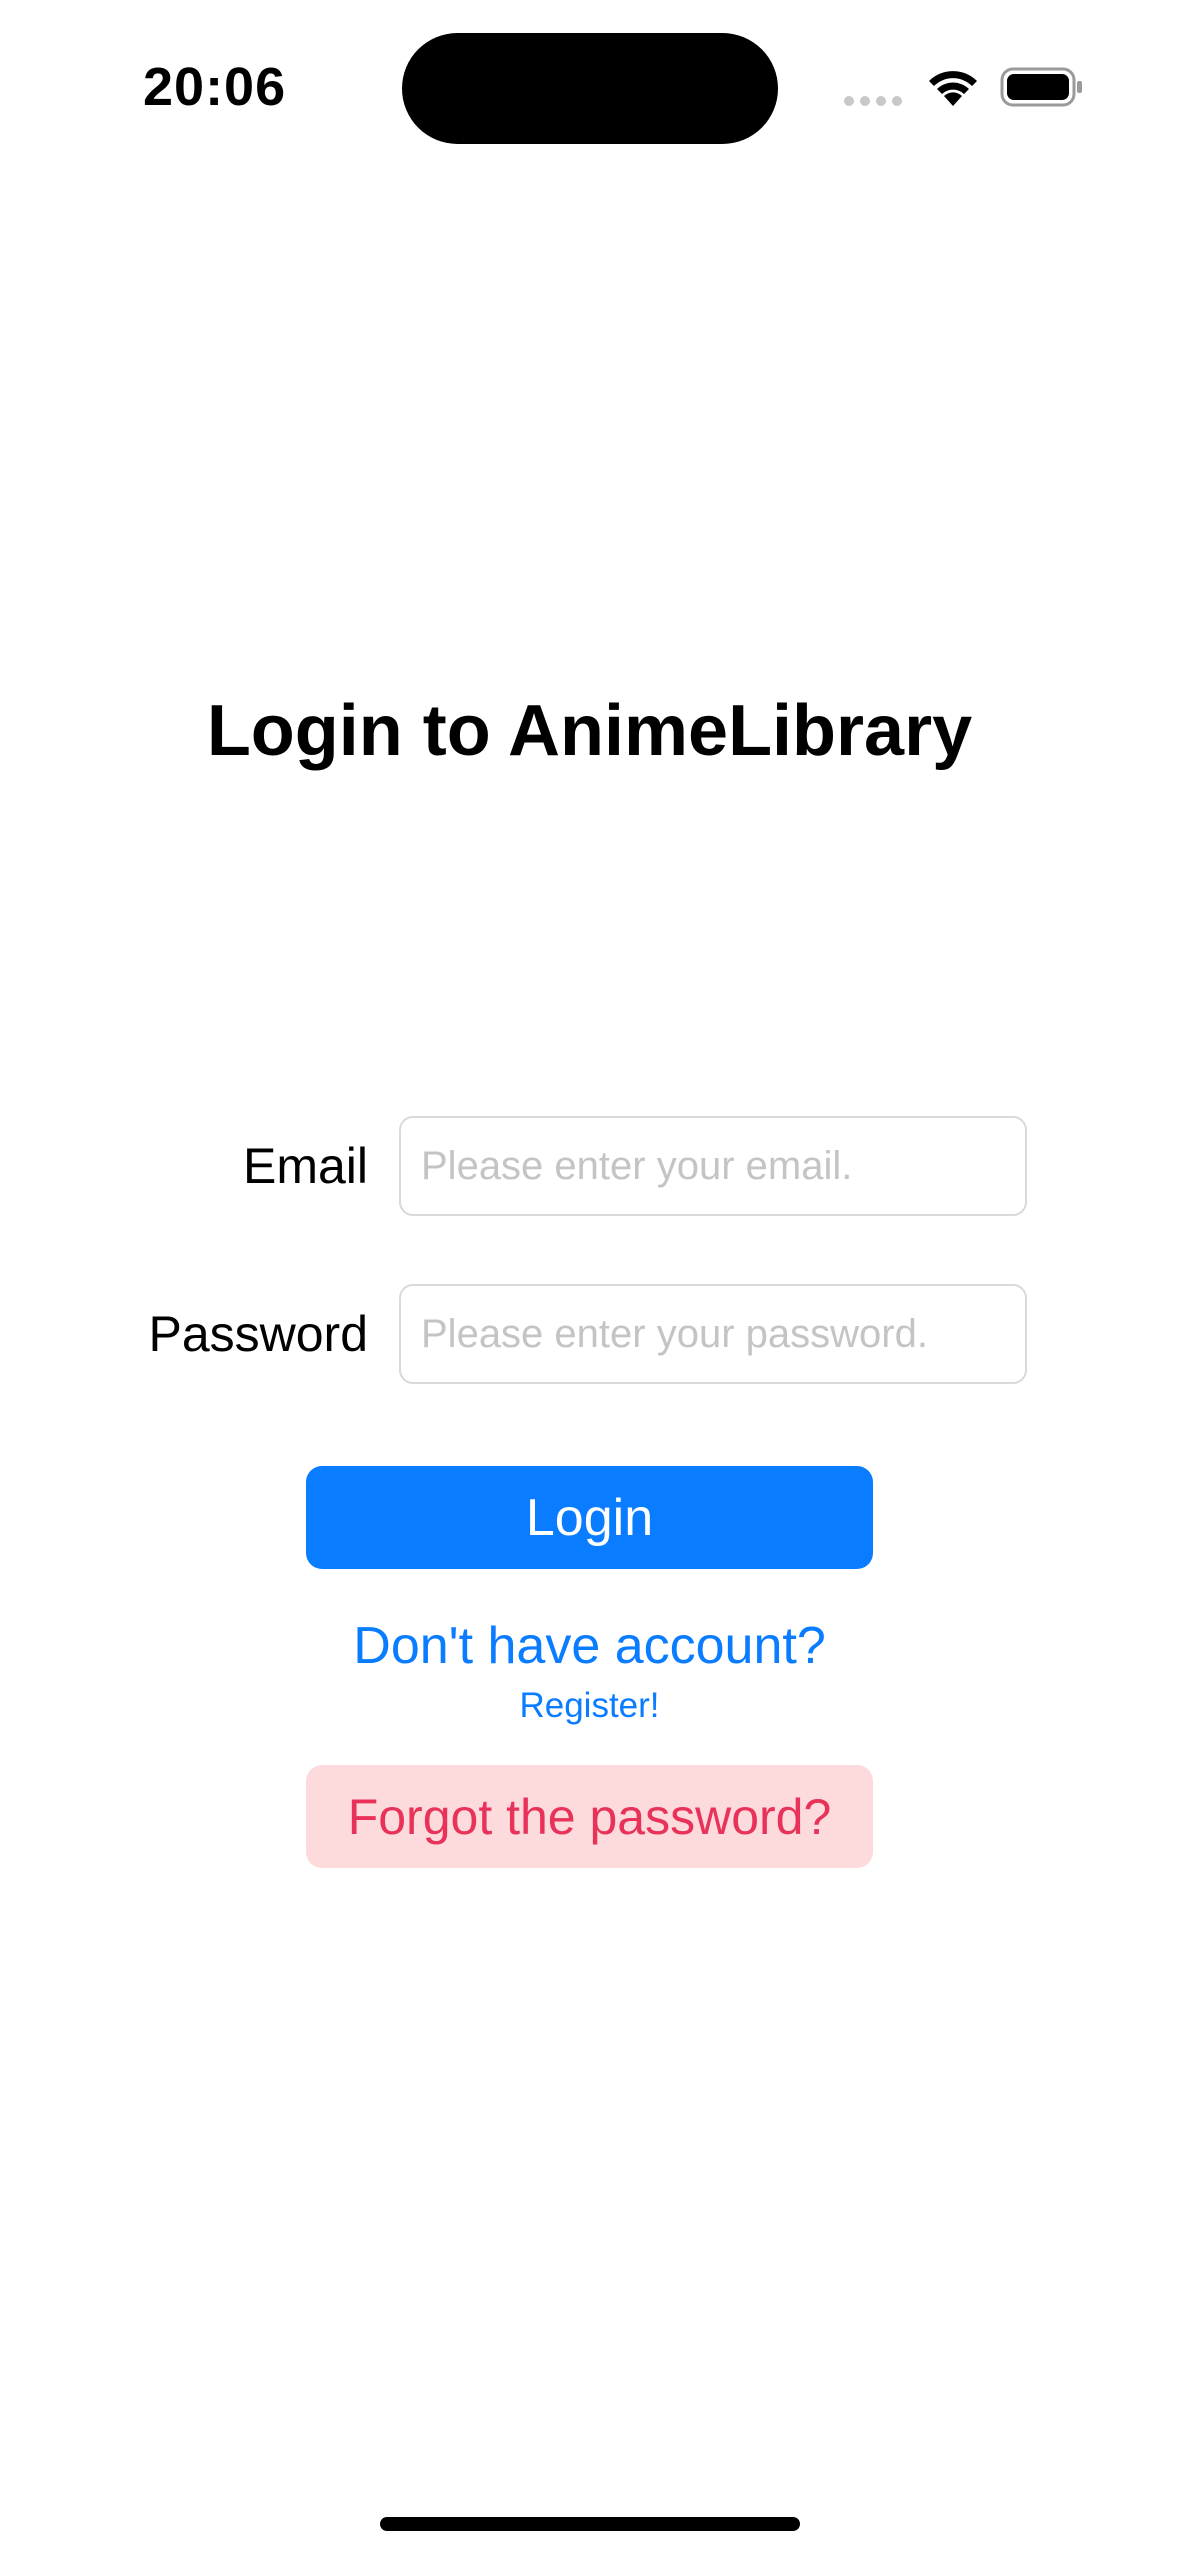  What do you see at coordinates (305, 1166) in the screenshot?
I see `email-label: Email` at bounding box center [305, 1166].